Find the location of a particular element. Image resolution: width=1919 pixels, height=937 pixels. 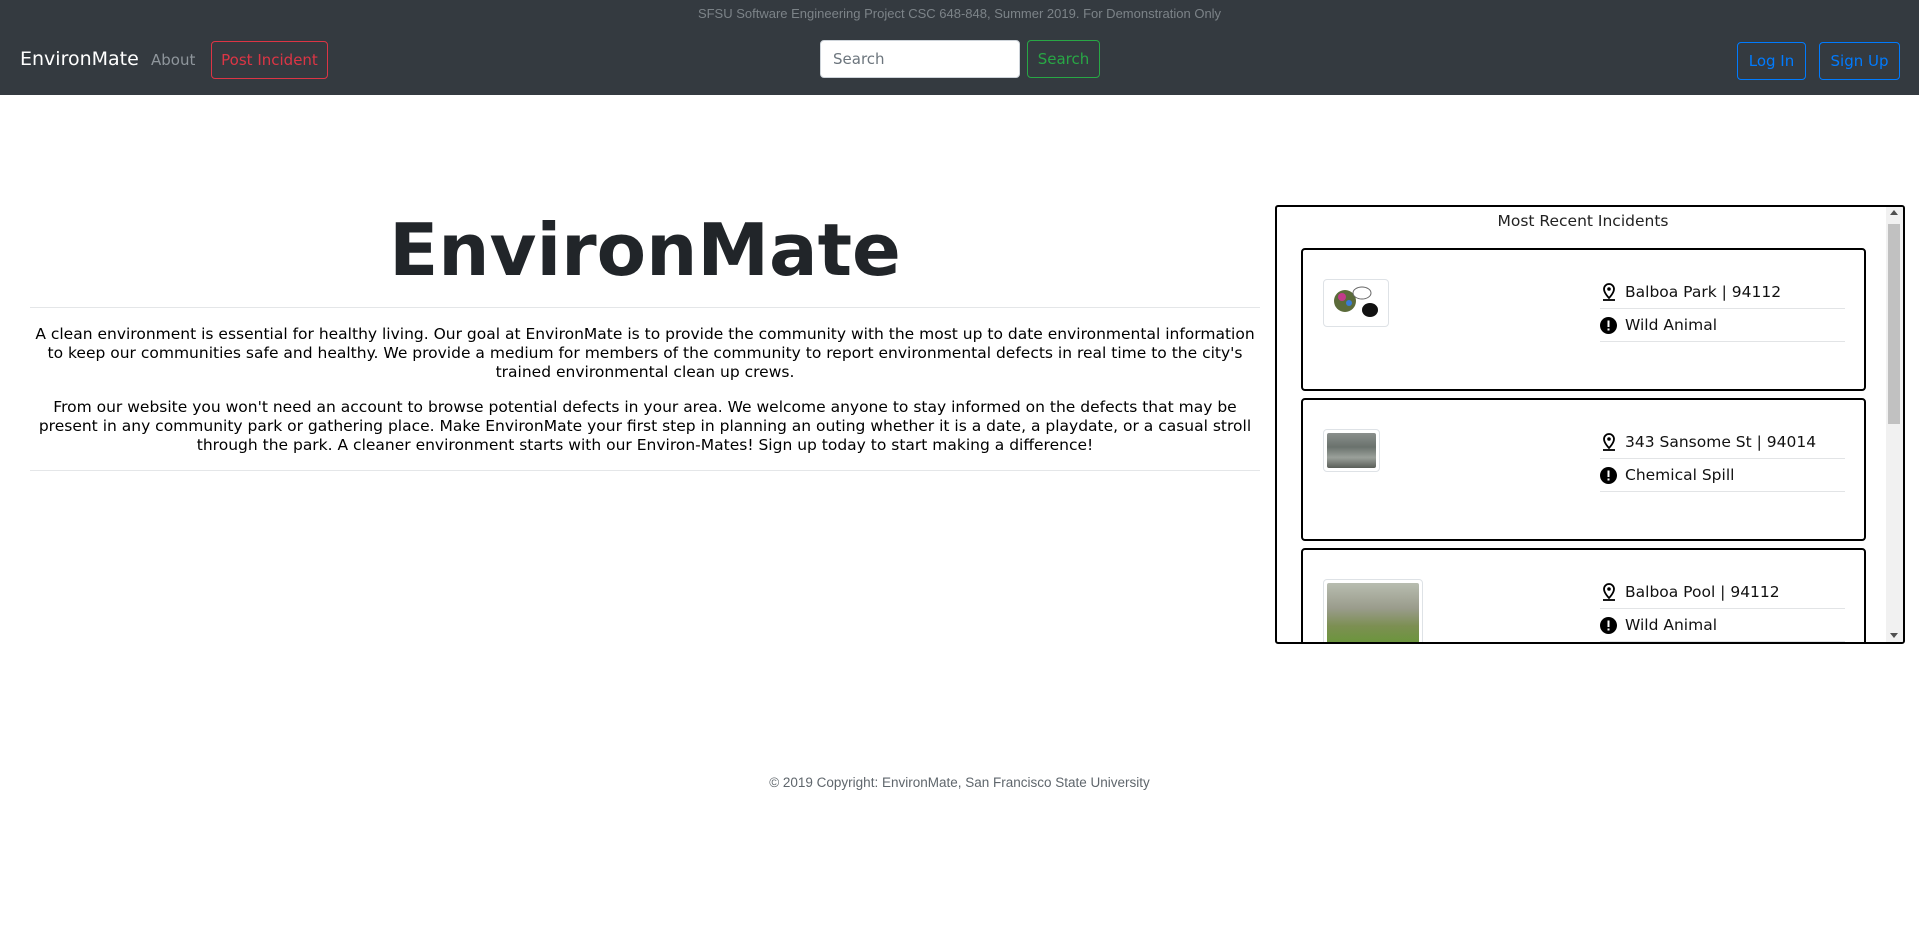

login-button: Log In is located at coordinates (1771, 61).